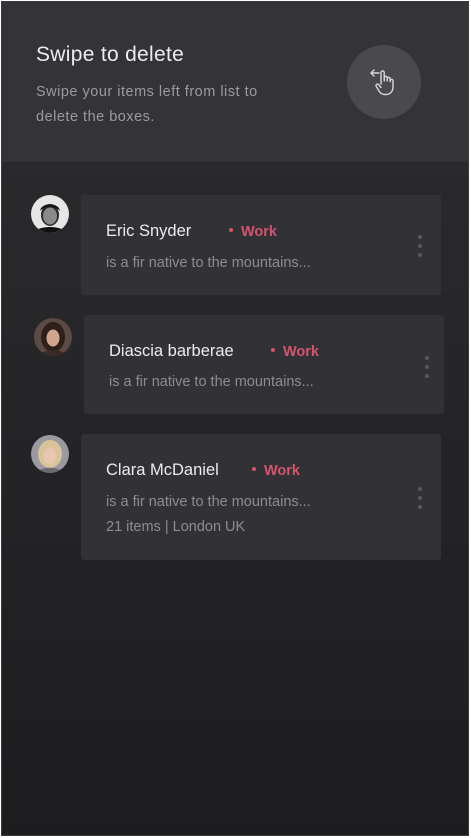 This screenshot has width=471, height=838. Describe the element at coordinates (171, 351) in the screenshot. I see `item-name: Diascia barberae` at that location.